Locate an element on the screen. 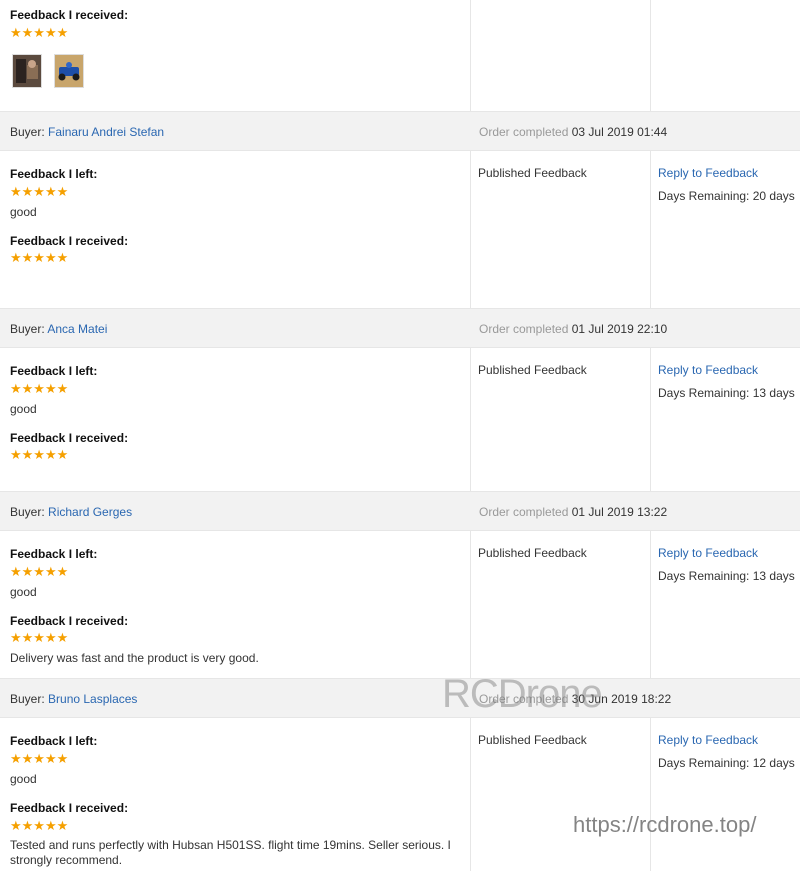 This screenshot has width=800, height=871. buyer-name-link: Anca Matei is located at coordinates (77, 329).